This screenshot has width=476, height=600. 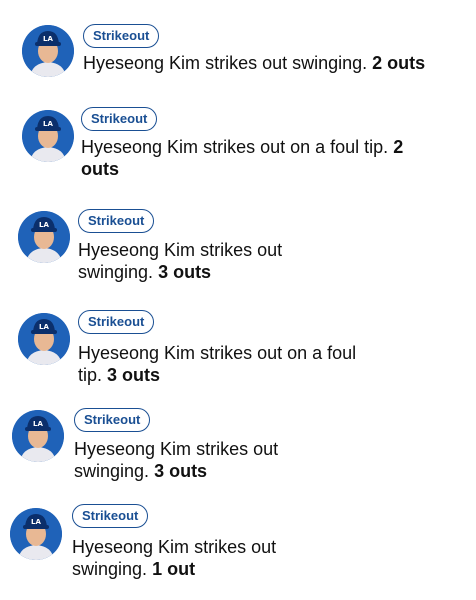 What do you see at coordinates (286, 63) in the screenshot?
I see `play-action: strikes out swinging.` at bounding box center [286, 63].